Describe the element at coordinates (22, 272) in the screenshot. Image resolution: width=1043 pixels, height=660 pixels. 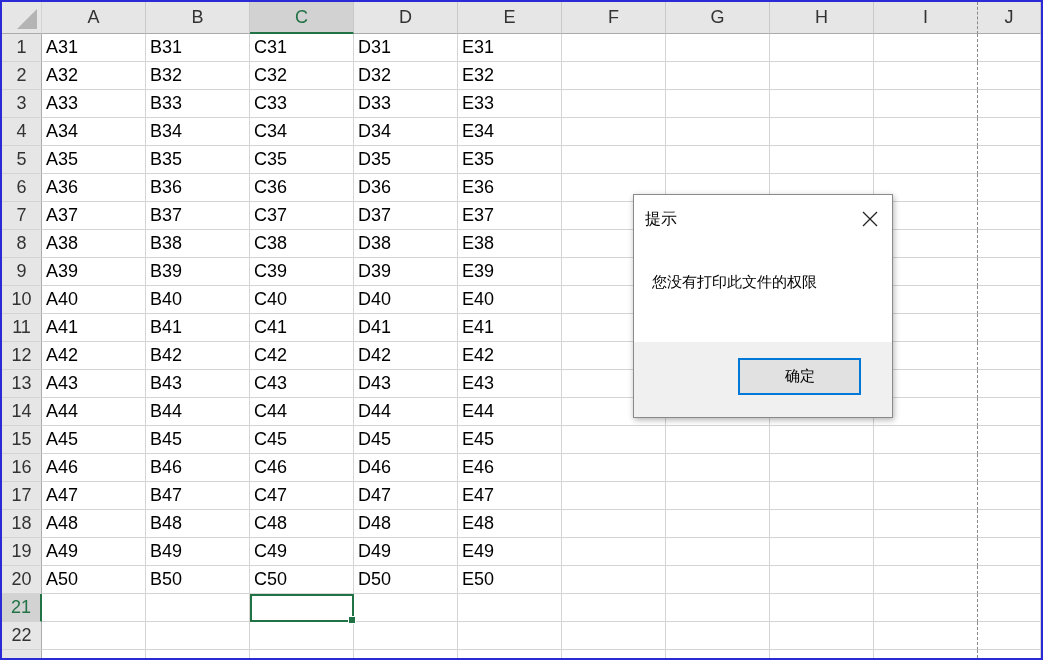
I see `row-header: 9` at that location.